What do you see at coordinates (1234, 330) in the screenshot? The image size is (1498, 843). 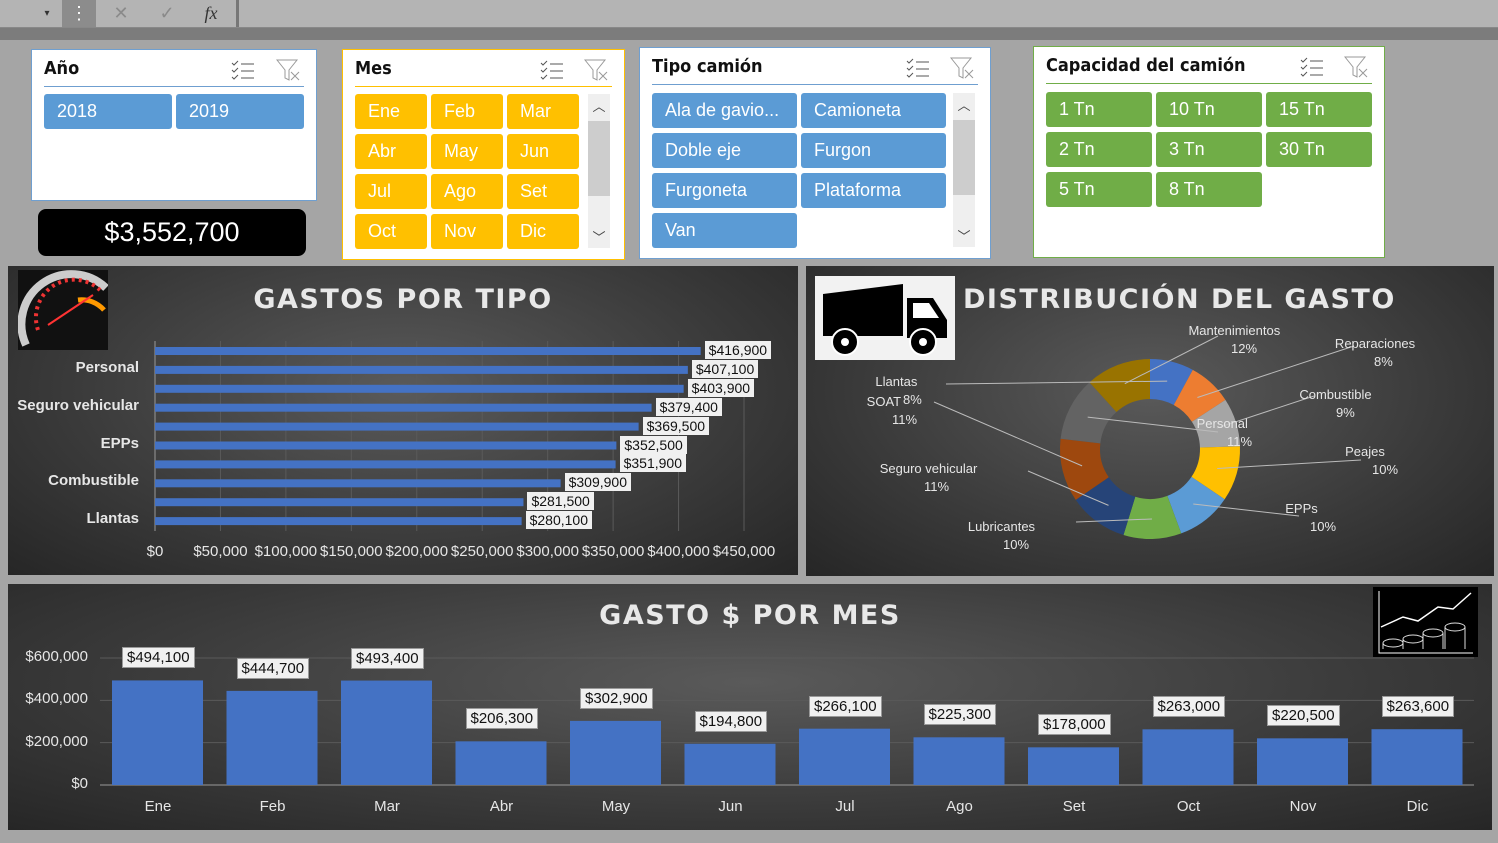 I see `slice-label: Mantenimientos` at bounding box center [1234, 330].